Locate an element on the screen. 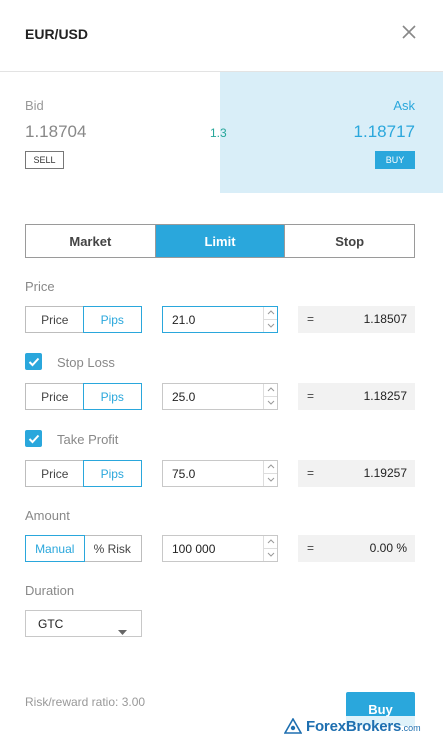  spread-value: 1.3 is located at coordinates (218, 133).